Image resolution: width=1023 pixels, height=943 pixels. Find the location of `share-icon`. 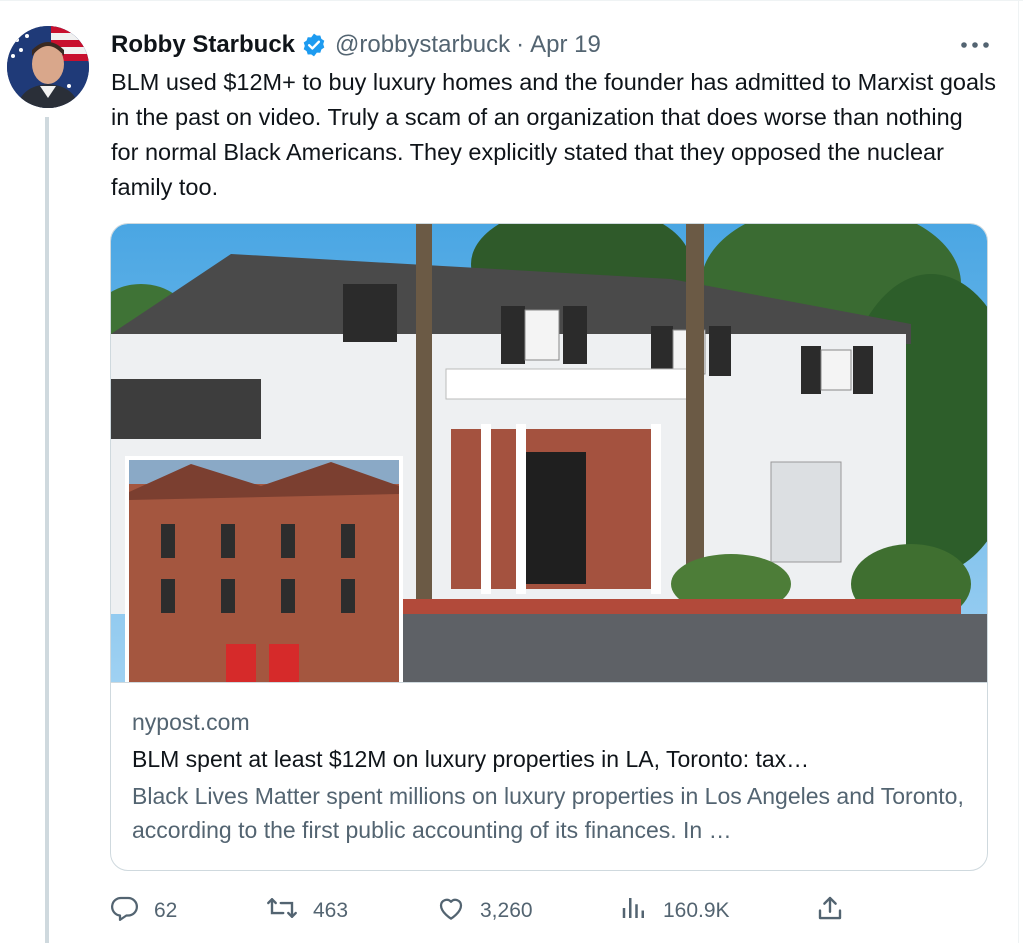

share-icon is located at coordinates (837, 911).